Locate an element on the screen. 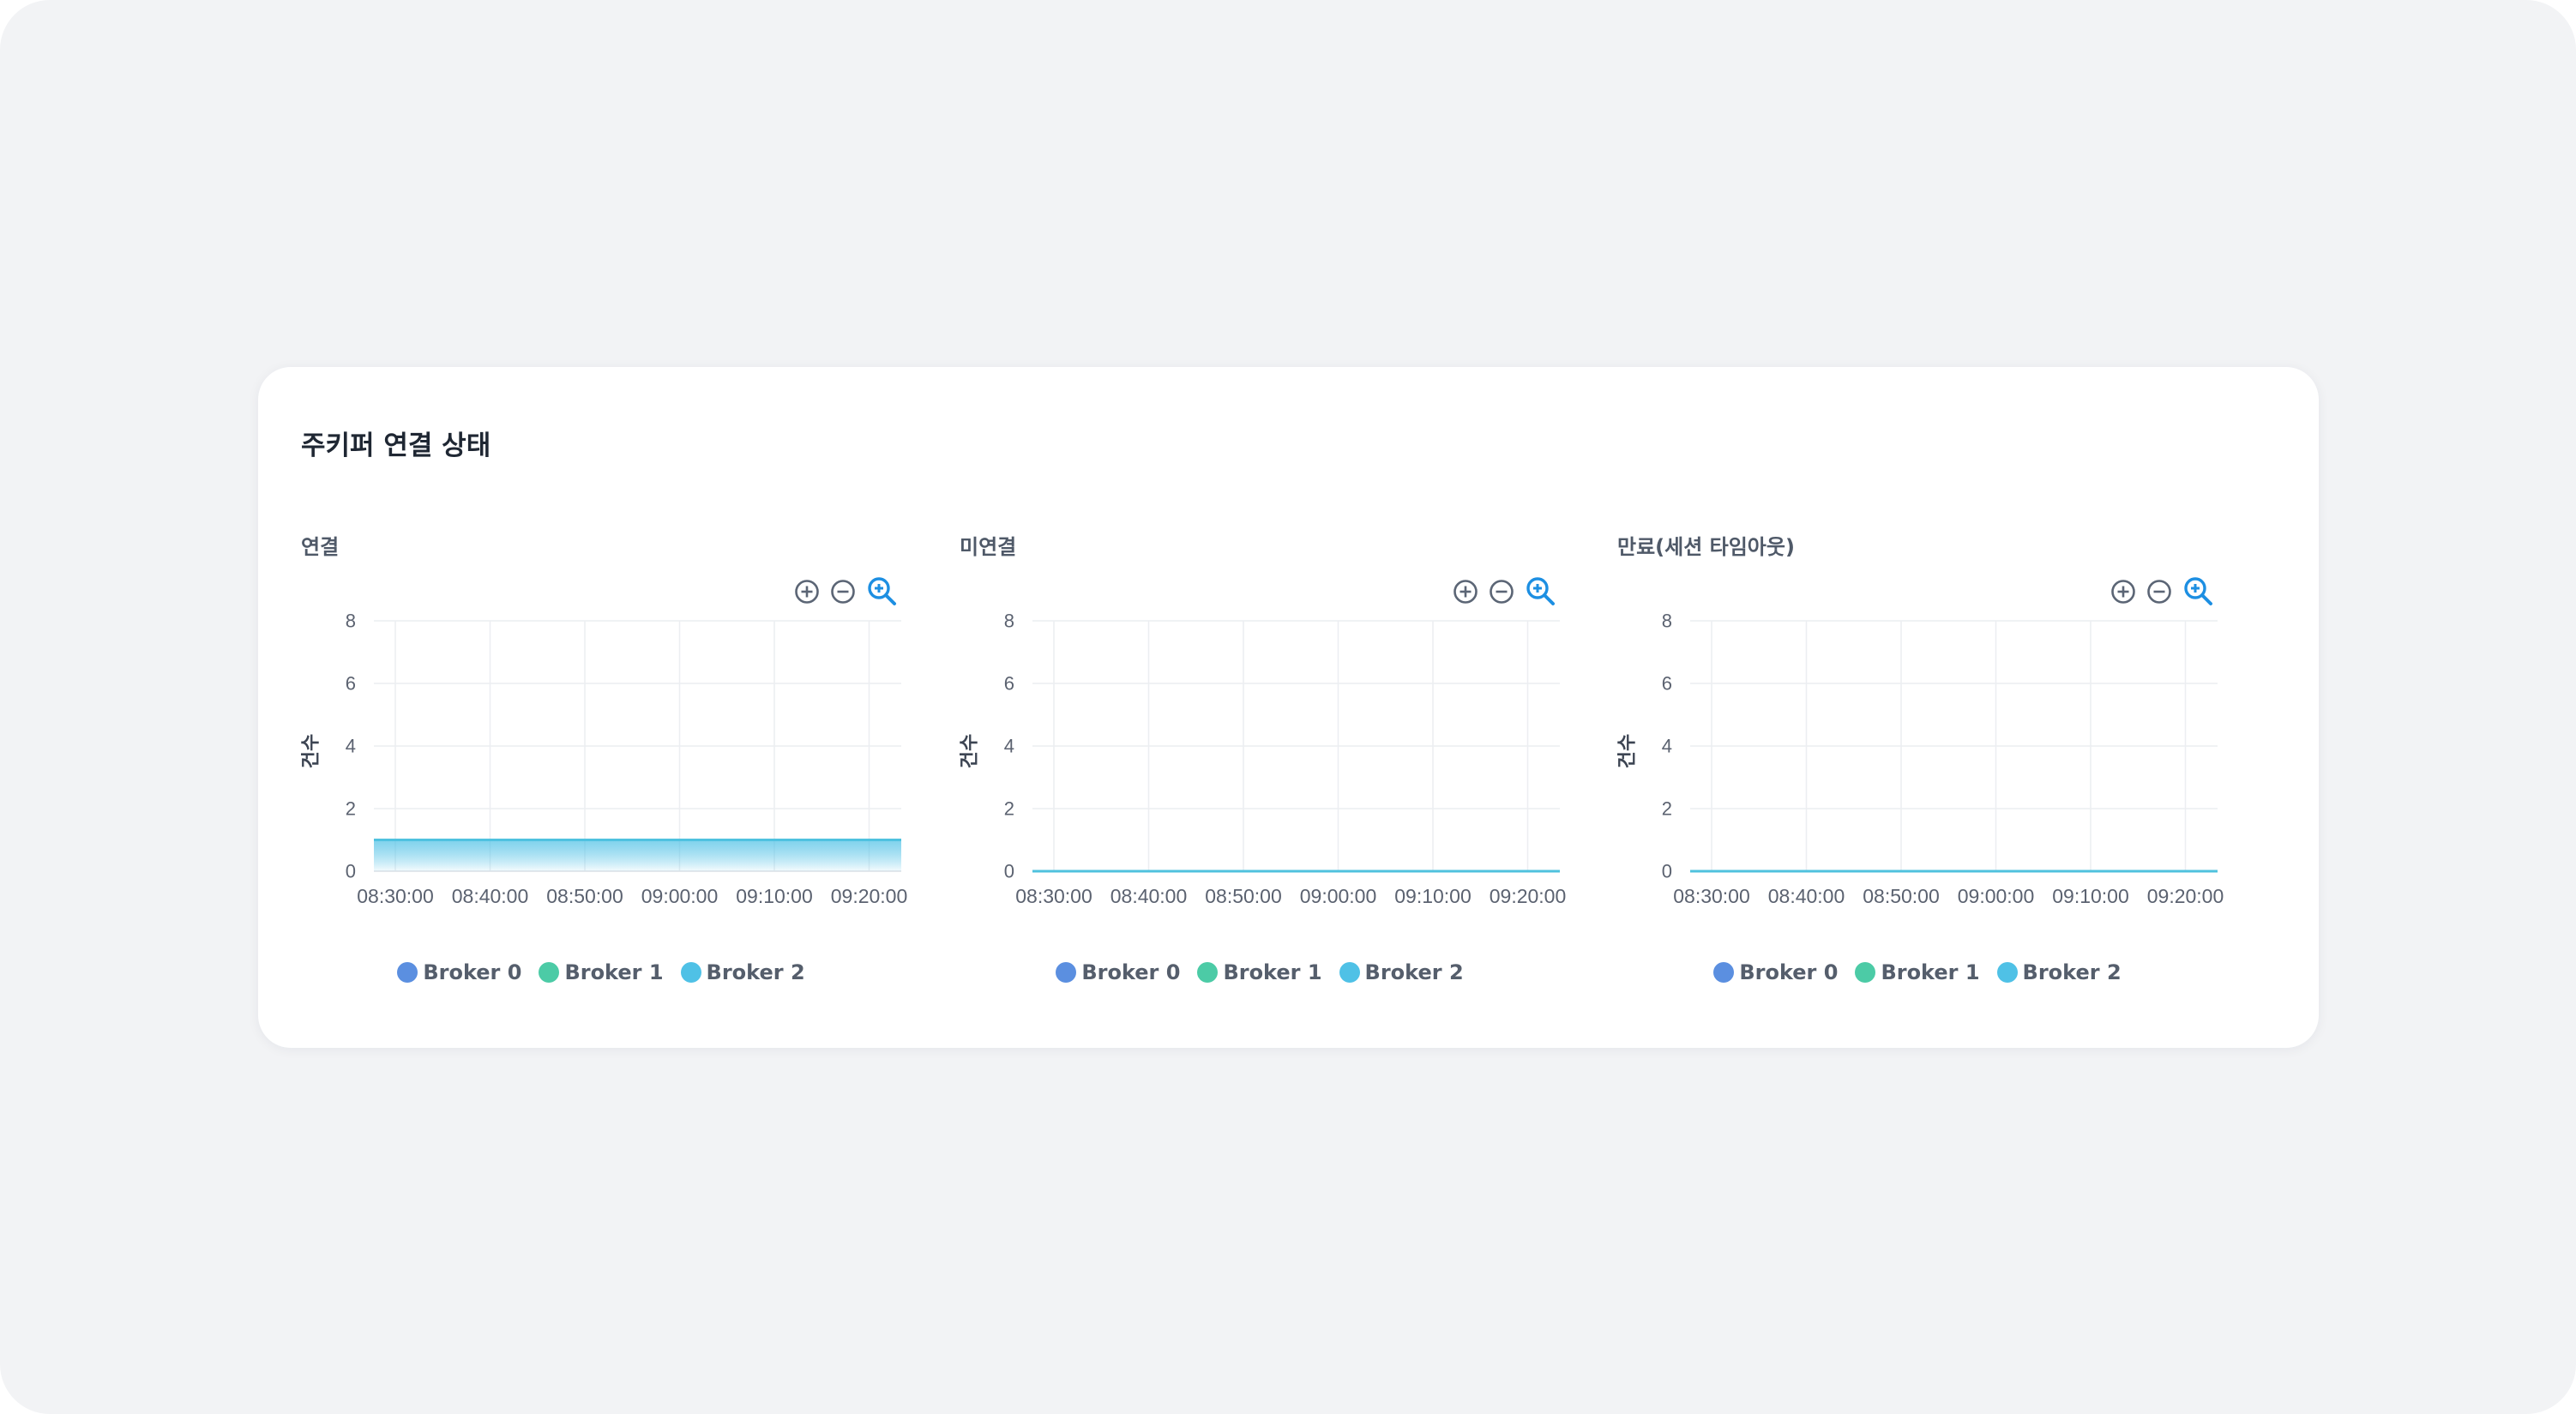  card-title: 주키퍼 연결 상태 is located at coordinates (396, 445).